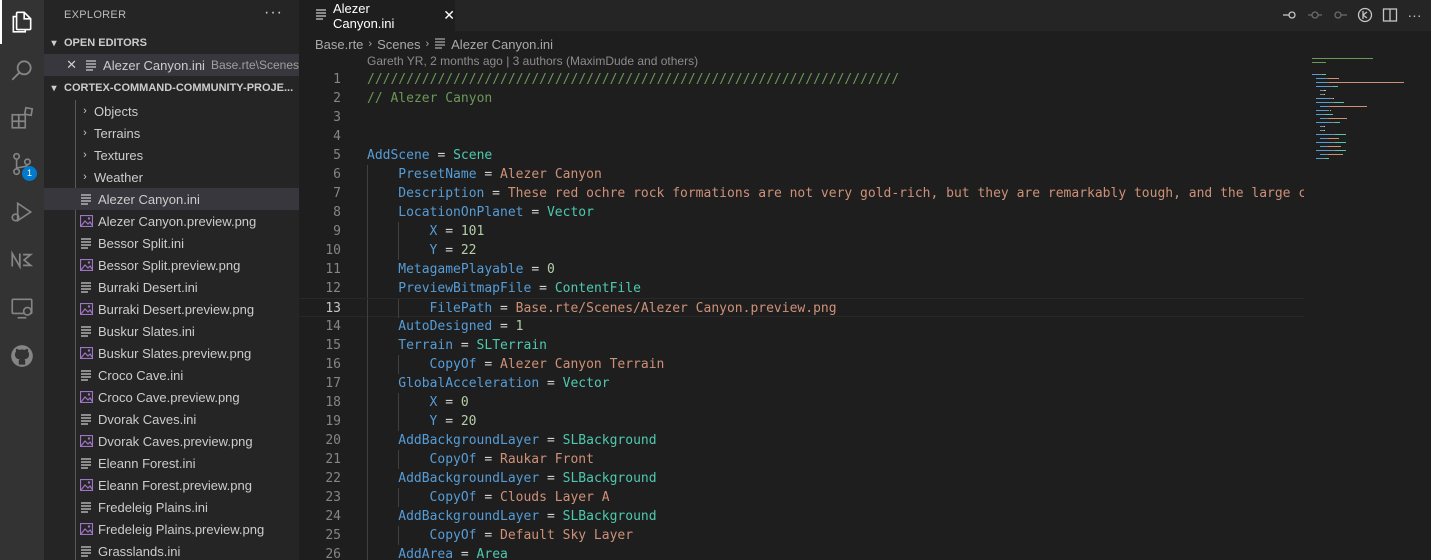  I want to click on file-item: Buskur Slates.ini, so click(171, 331).